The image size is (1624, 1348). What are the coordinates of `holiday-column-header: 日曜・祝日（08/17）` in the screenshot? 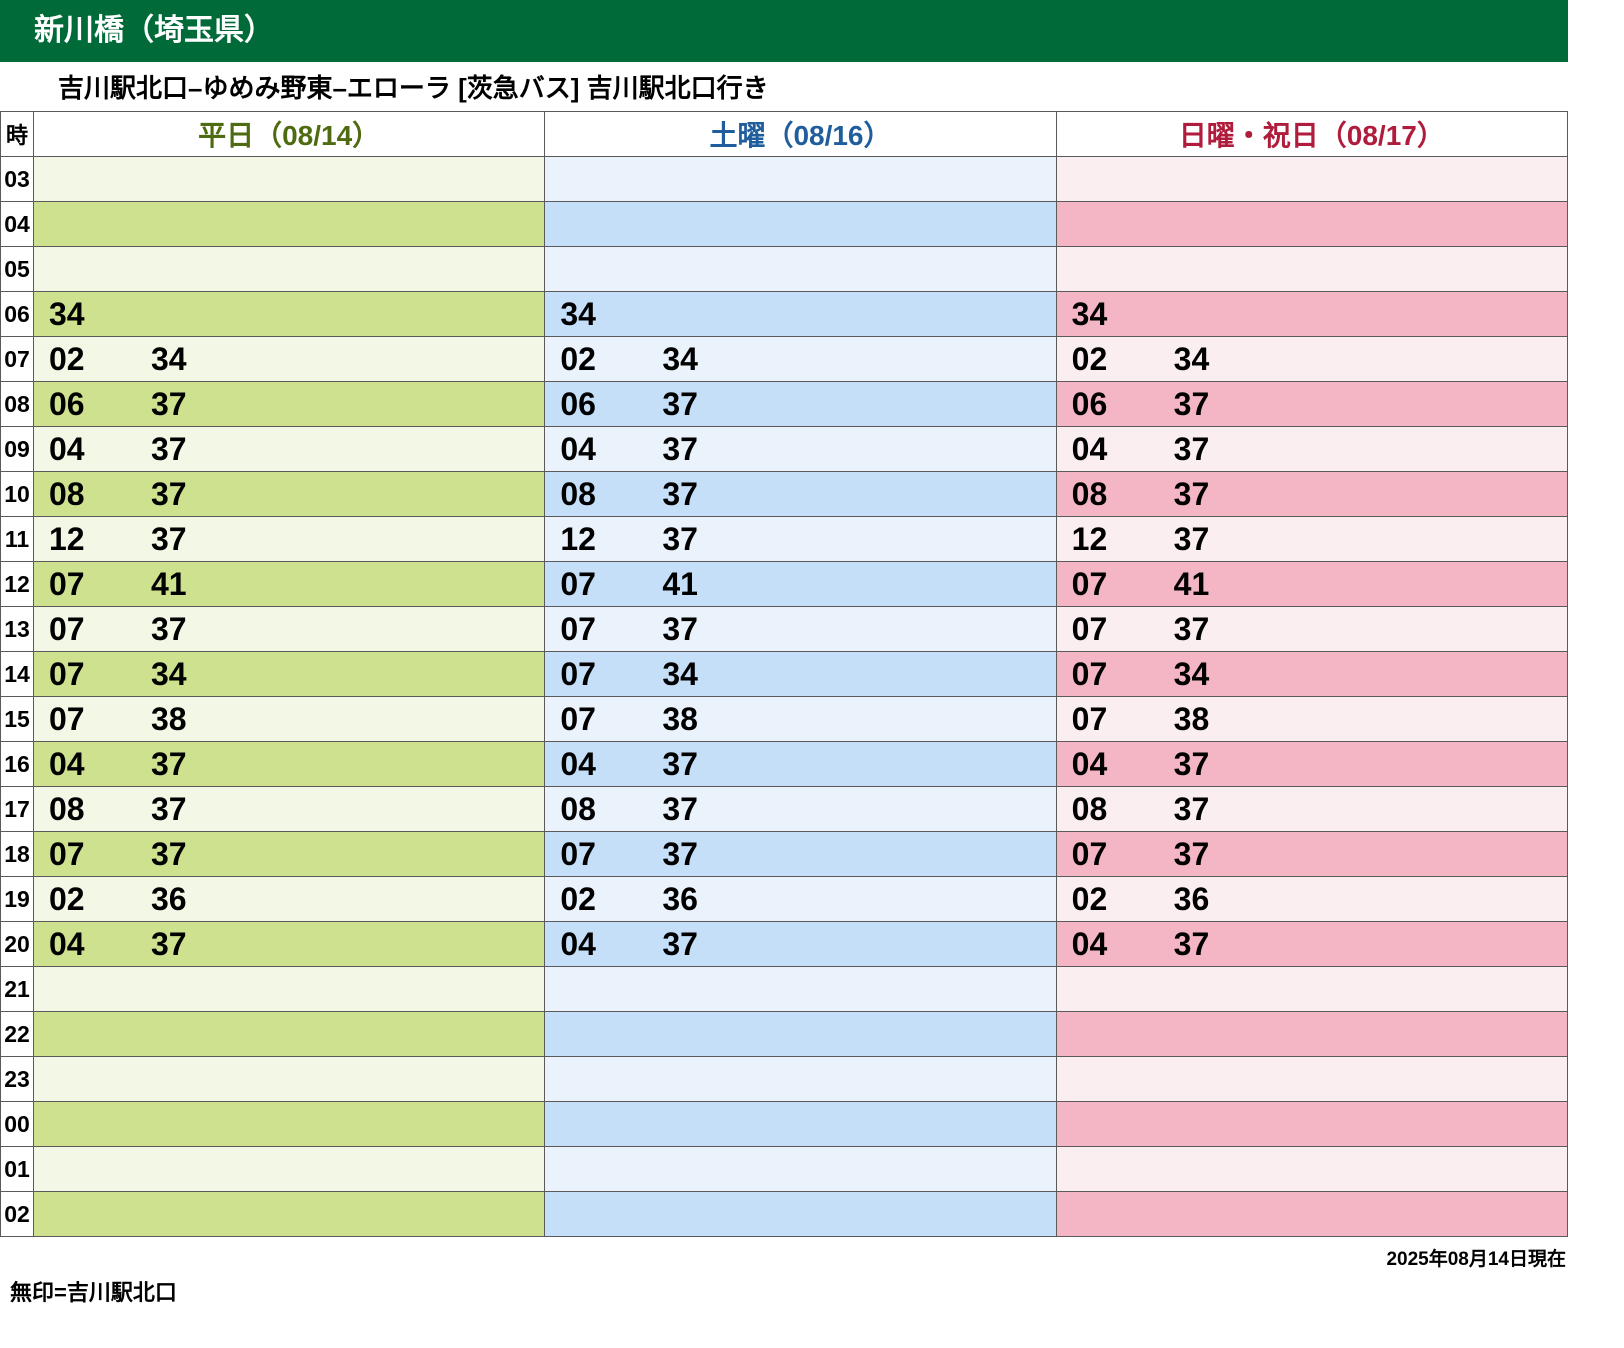 It's located at (1312, 134).